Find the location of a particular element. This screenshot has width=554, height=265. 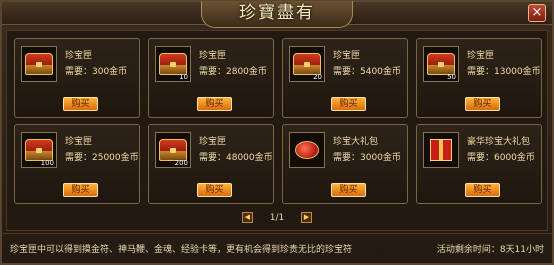

treasure-chest-icon: 100 is located at coordinates (39, 150).